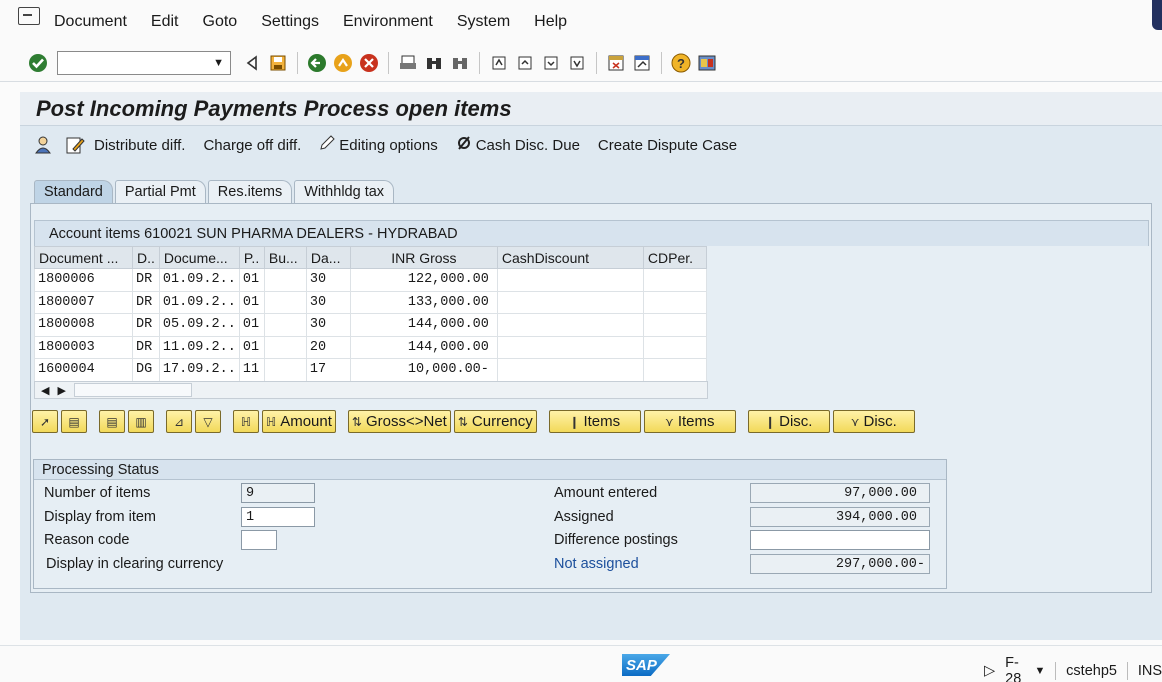  Describe the element at coordinates (45, 390) in the screenshot. I see `scroll-left-icon: ◀` at that location.